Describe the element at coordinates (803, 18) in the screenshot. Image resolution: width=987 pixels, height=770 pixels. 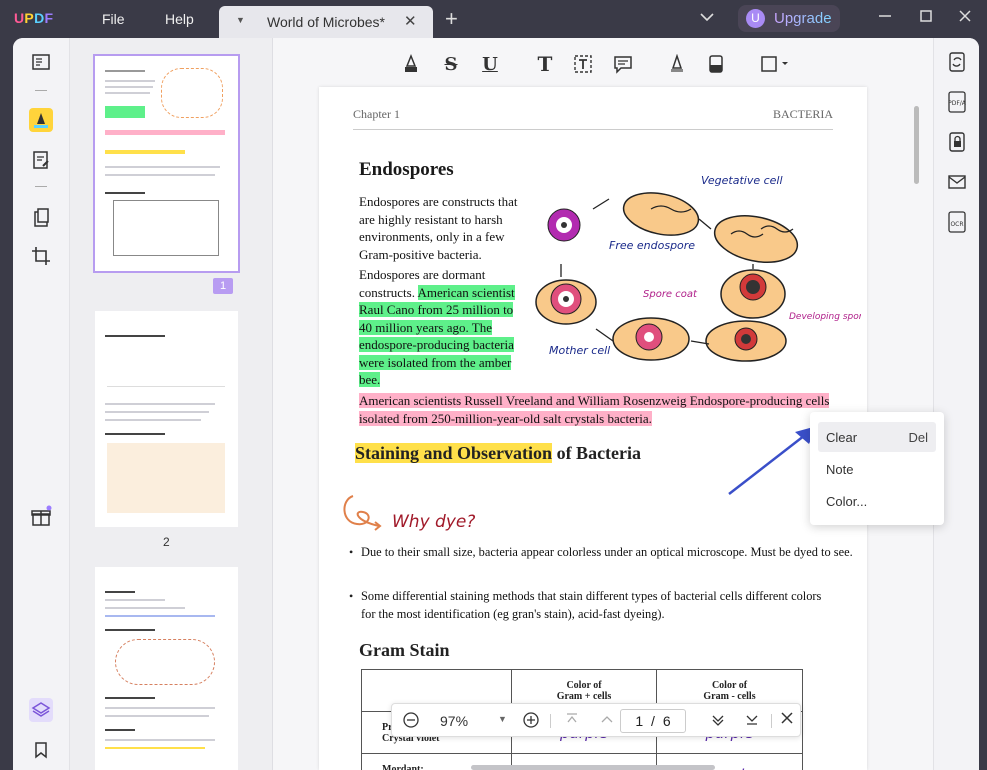
I see `upgrade-label: Upgrade` at that location.